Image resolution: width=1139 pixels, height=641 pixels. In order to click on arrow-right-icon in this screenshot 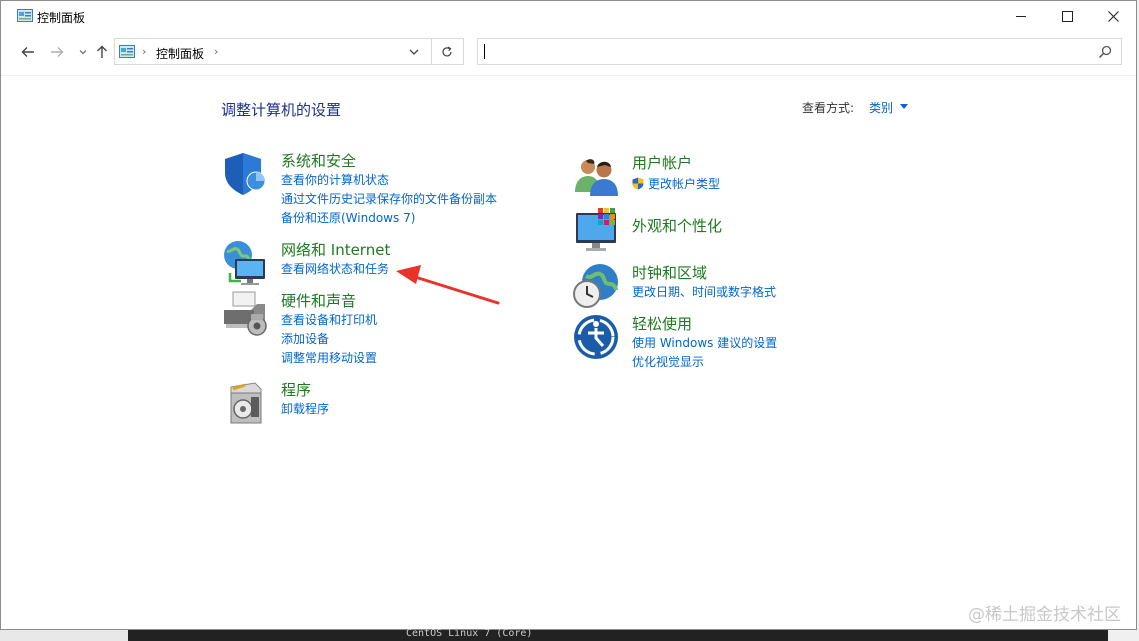, I will do `click(57, 52)`.